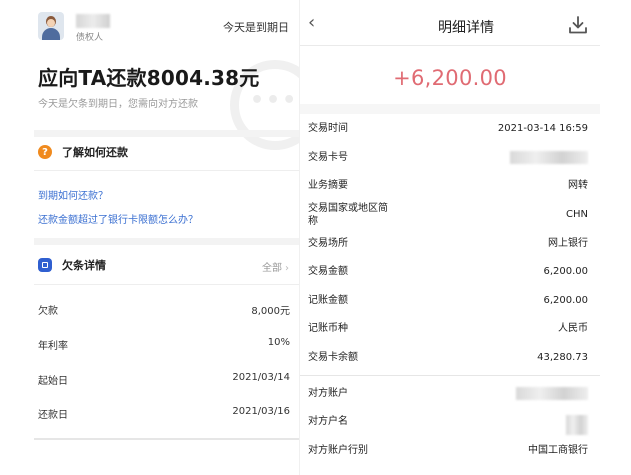 The height and width of the screenshot is (475, 631). Describe the element at coordinates (53, 346) in the screenshot. I see `detail-label: 年利率` at that location.